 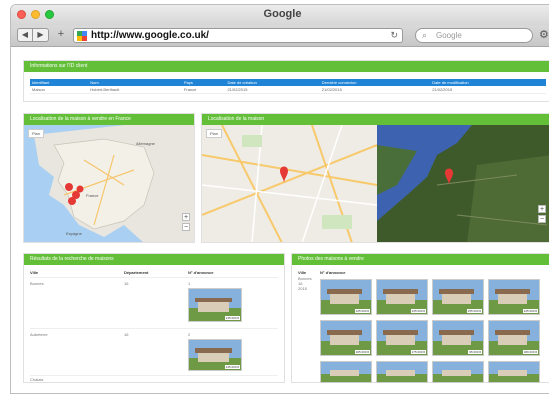 I want to click on house-photo: 125 000 €, so click(x=346, y=297).